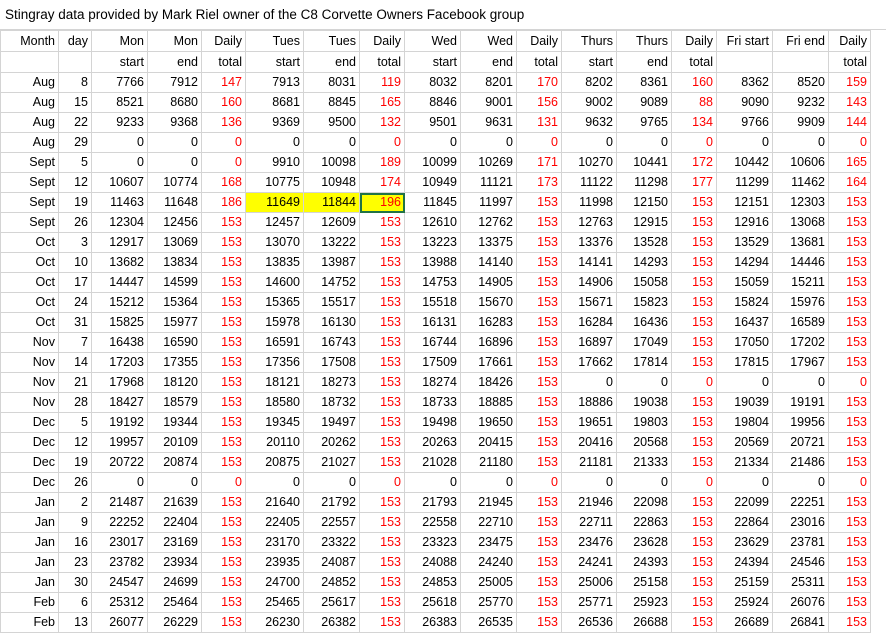 The height and width of the screenshot is (634, 886). I want to click on table-cell: 19038, so click(644, 402).